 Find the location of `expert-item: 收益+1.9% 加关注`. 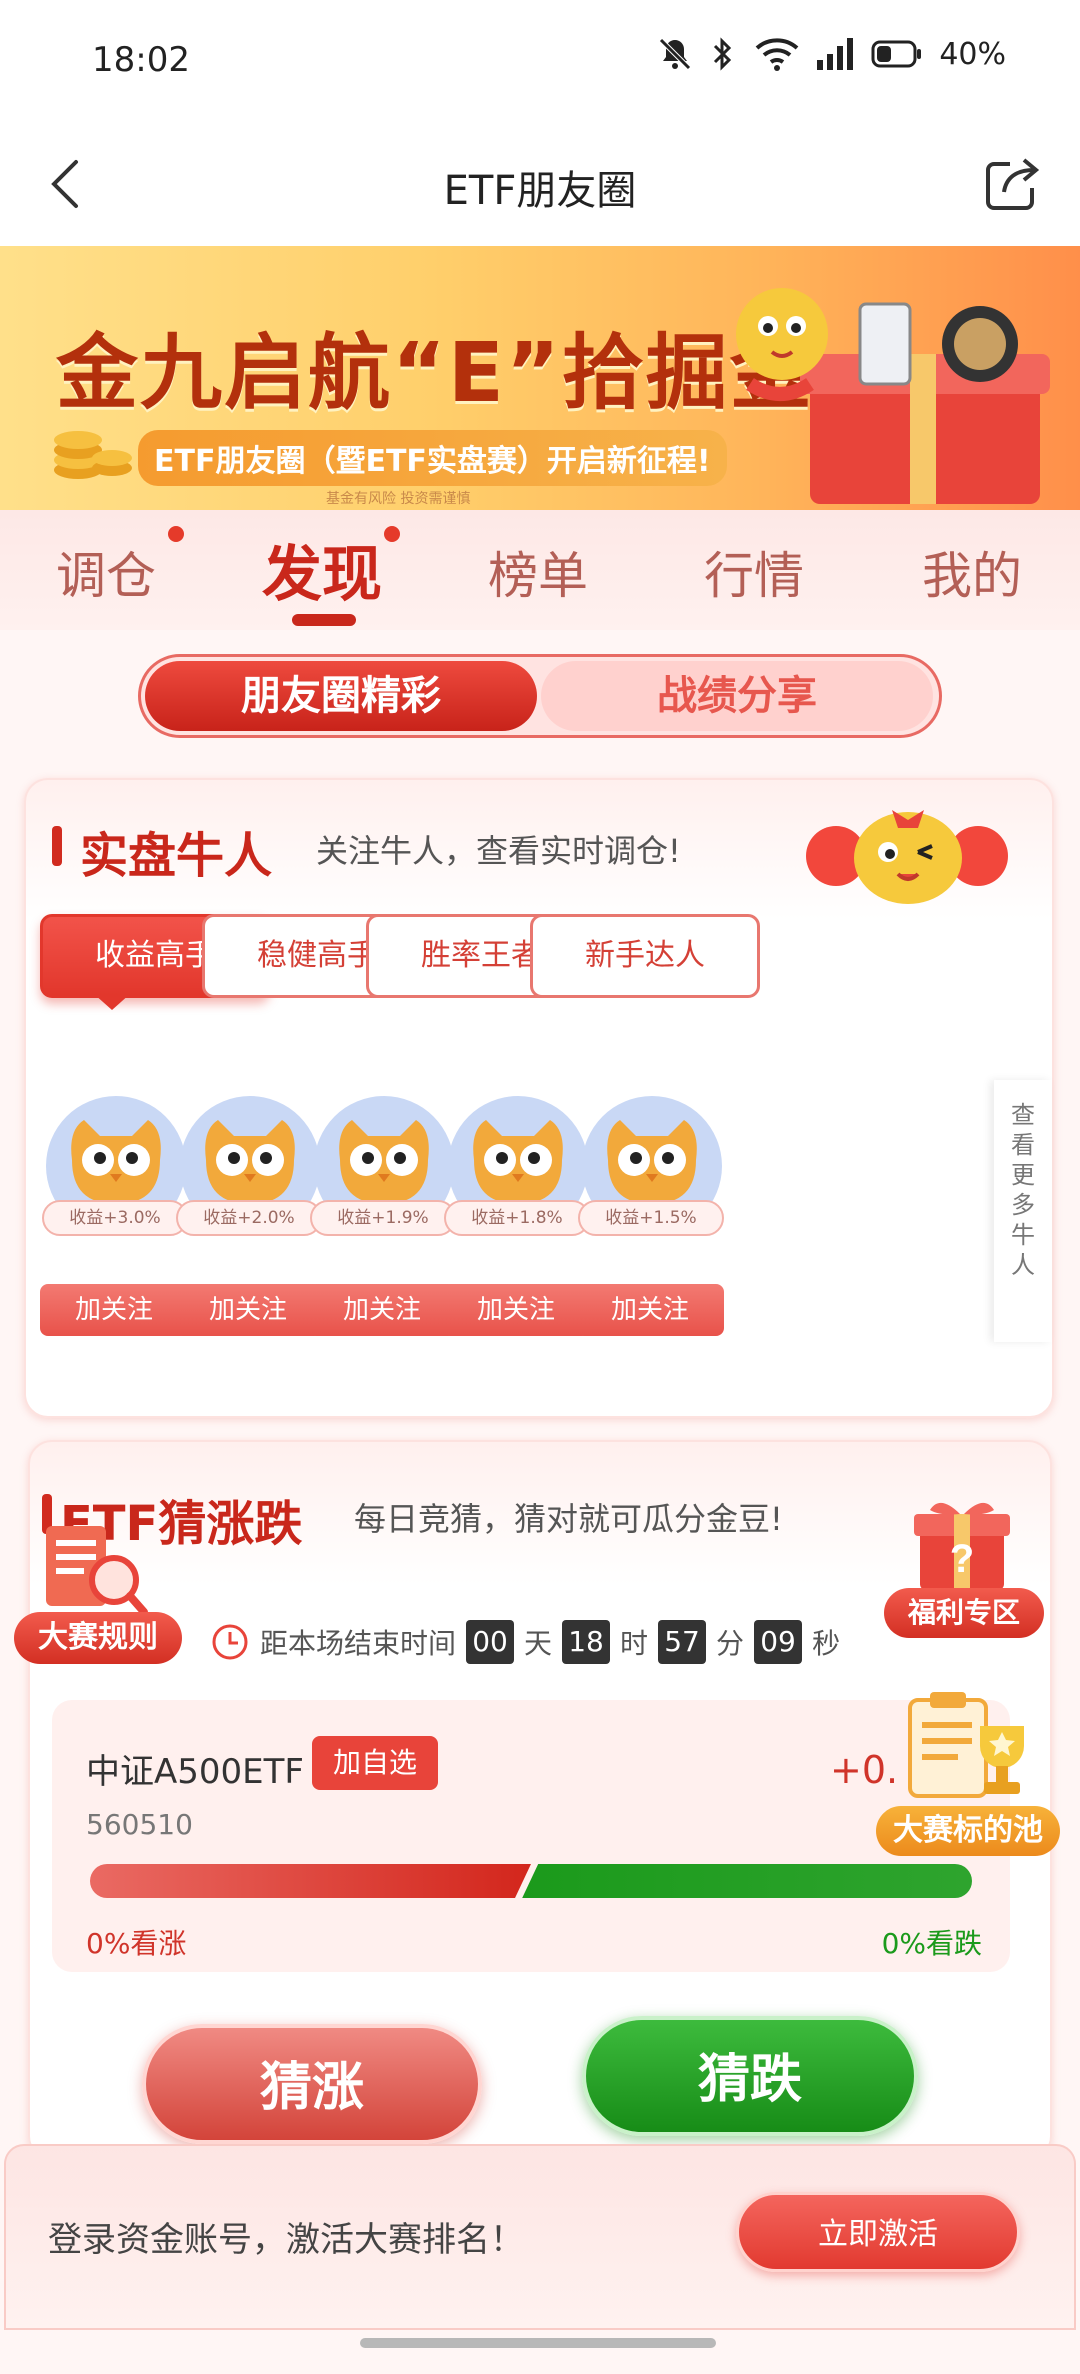

expert-item: 收益+1.9% 加关注 is located at coordinates (383, 1216).